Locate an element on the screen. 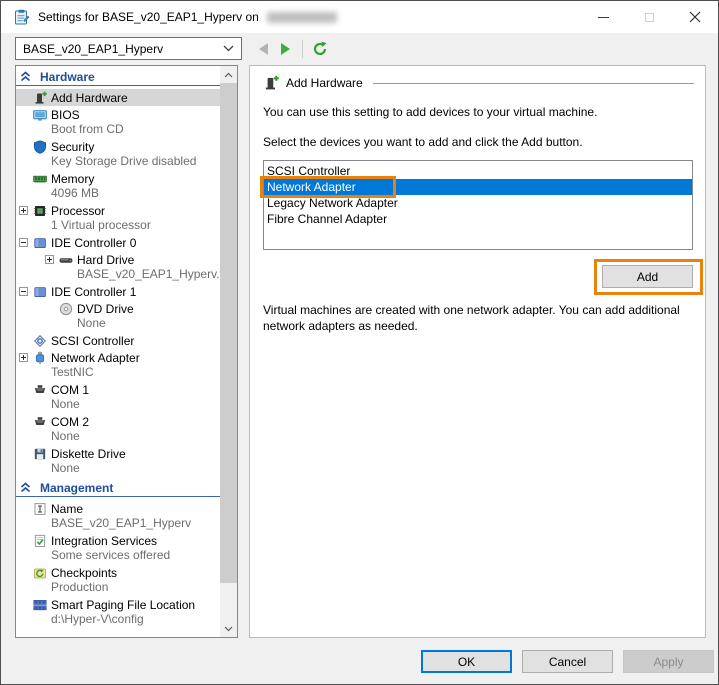  sidebar-item-label: Name is located at coordinates (67, 508).